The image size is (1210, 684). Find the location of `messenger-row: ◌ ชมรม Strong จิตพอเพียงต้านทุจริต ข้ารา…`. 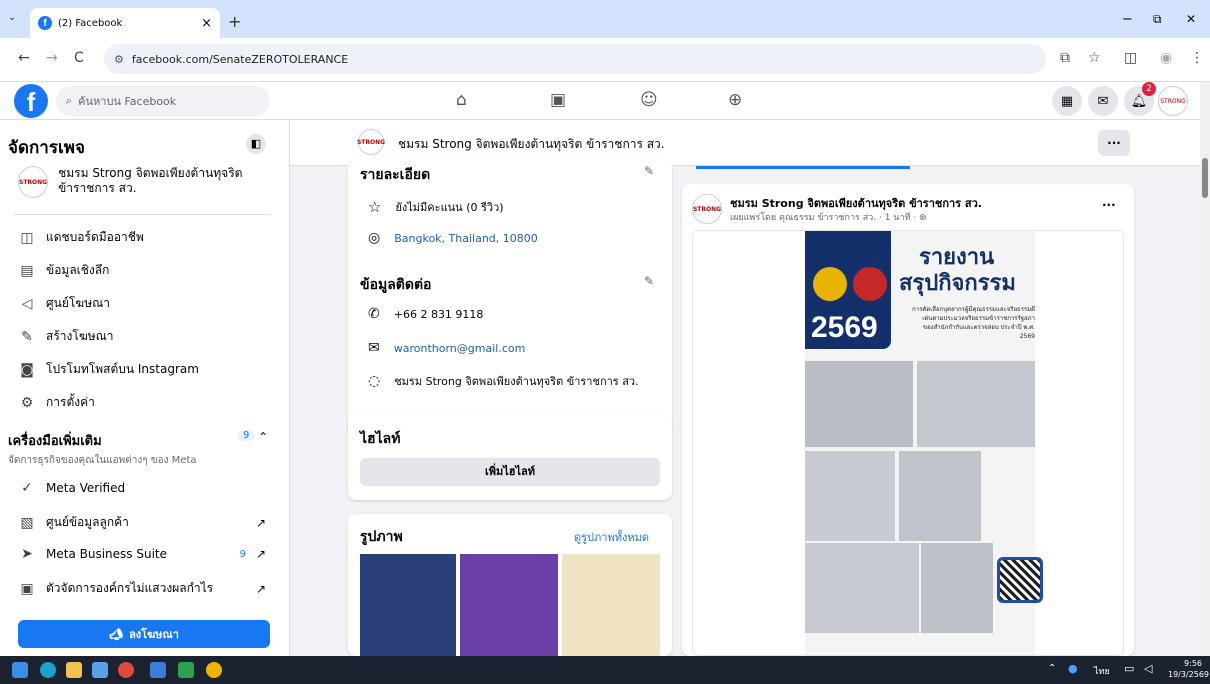

messenger-row: ◌ ชมรม Strong จิตพอเพียงต้านทุจริต ข้ารา… is located at coordinates (503, 381).